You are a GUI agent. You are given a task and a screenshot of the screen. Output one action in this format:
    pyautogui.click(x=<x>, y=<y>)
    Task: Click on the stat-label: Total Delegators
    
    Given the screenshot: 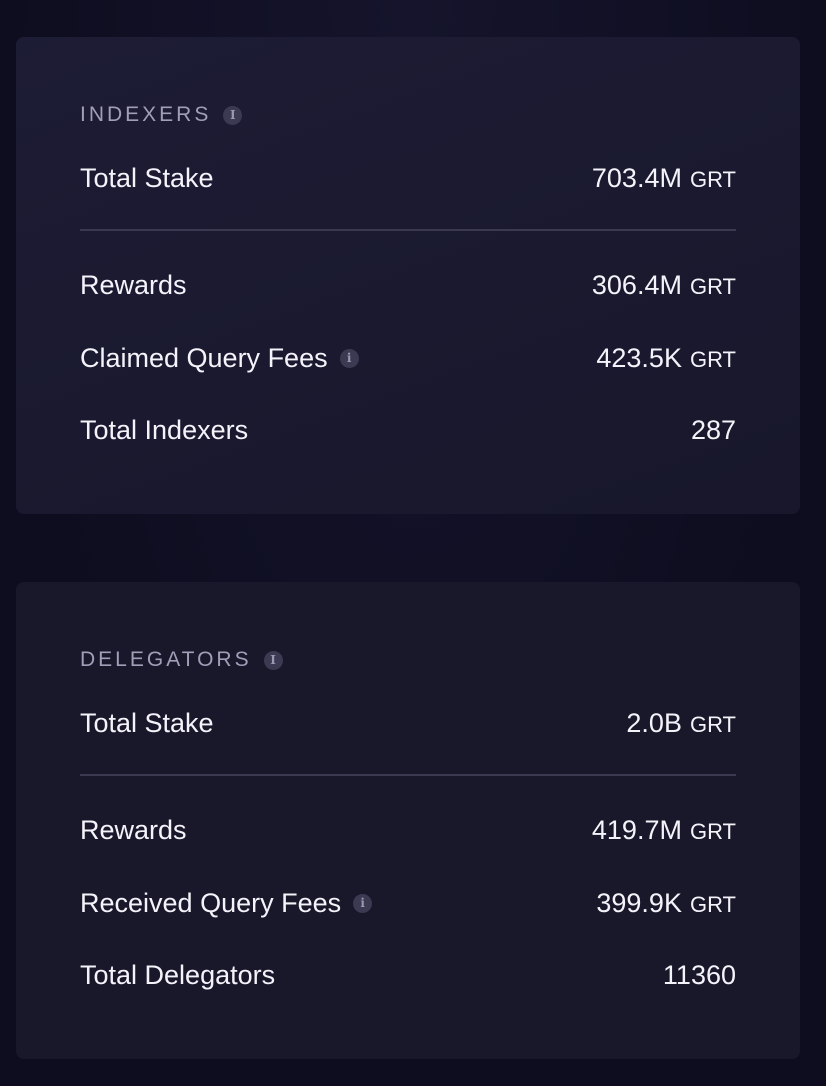 What is the action you would take?
    pyautogui.click(x=178, y=974)
    